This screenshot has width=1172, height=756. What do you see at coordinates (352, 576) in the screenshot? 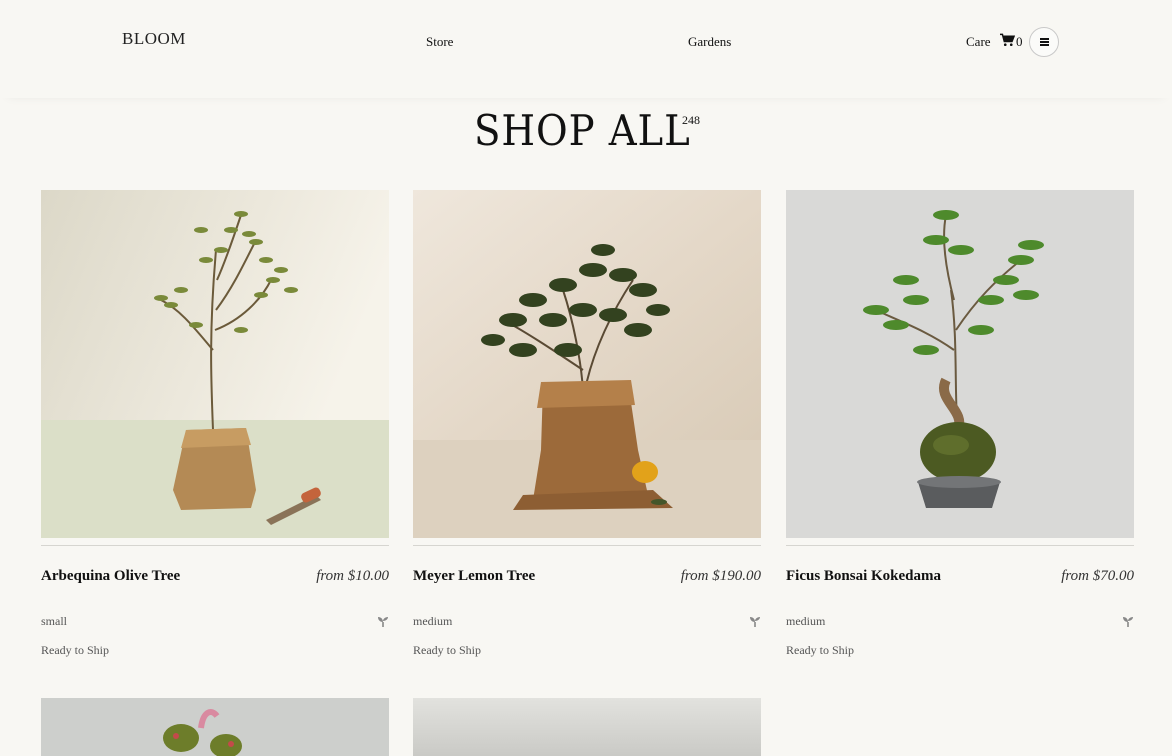
I see `product-price: from $10.00` at bounding box center [352, 576].